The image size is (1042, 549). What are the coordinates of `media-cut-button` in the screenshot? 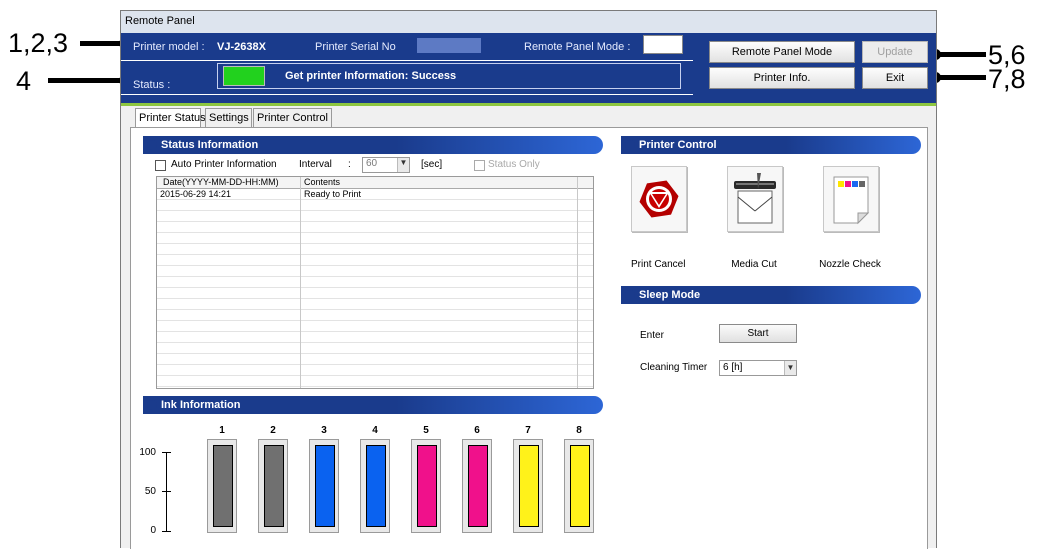 It's located at (755, 199).